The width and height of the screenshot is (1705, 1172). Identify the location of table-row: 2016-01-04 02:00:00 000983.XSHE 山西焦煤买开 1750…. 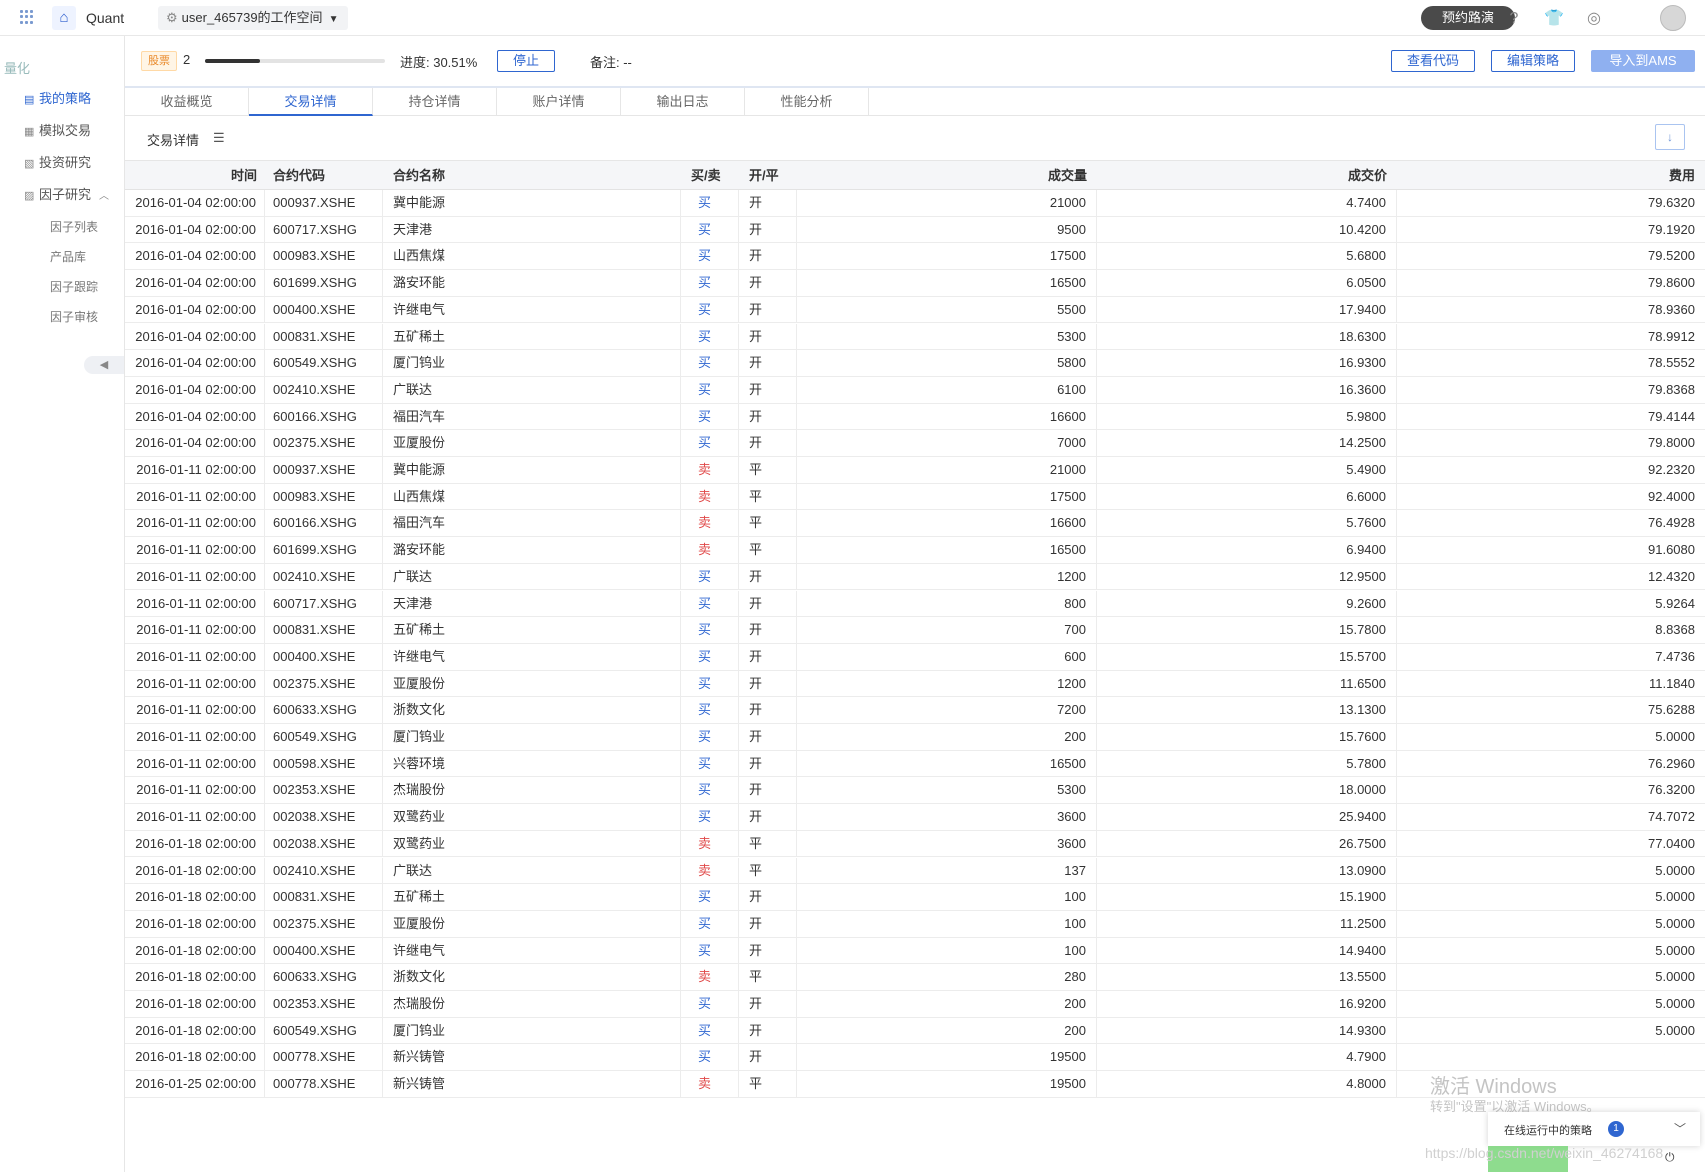
(915, 257).